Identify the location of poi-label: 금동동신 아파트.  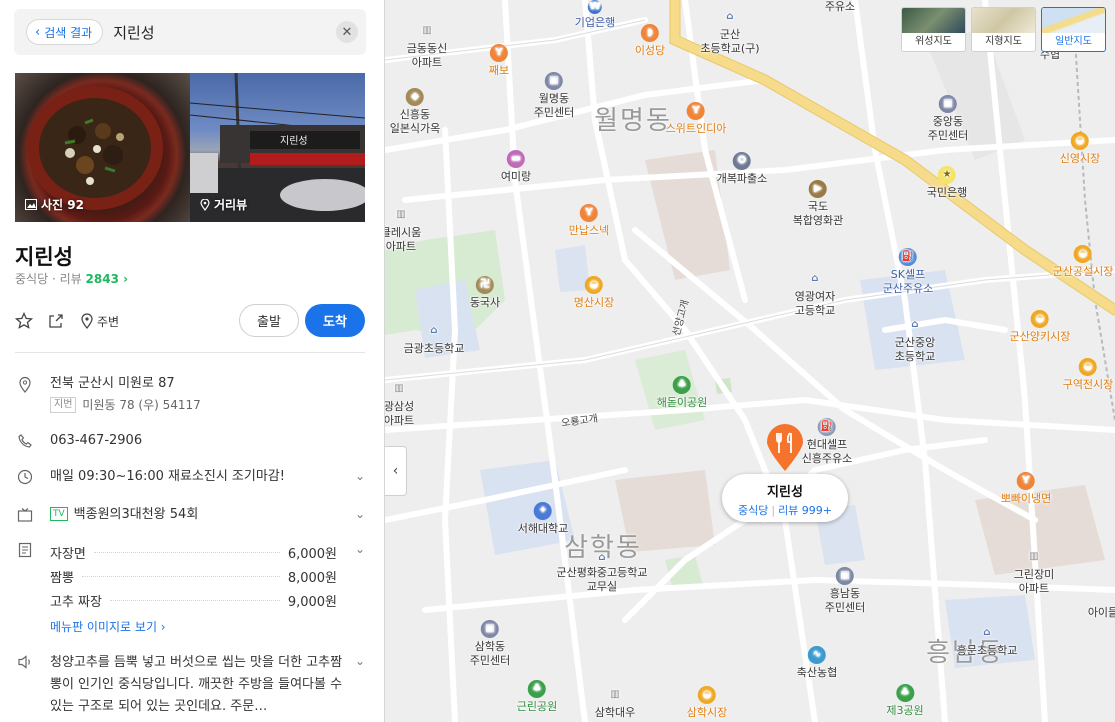
(427, 55).